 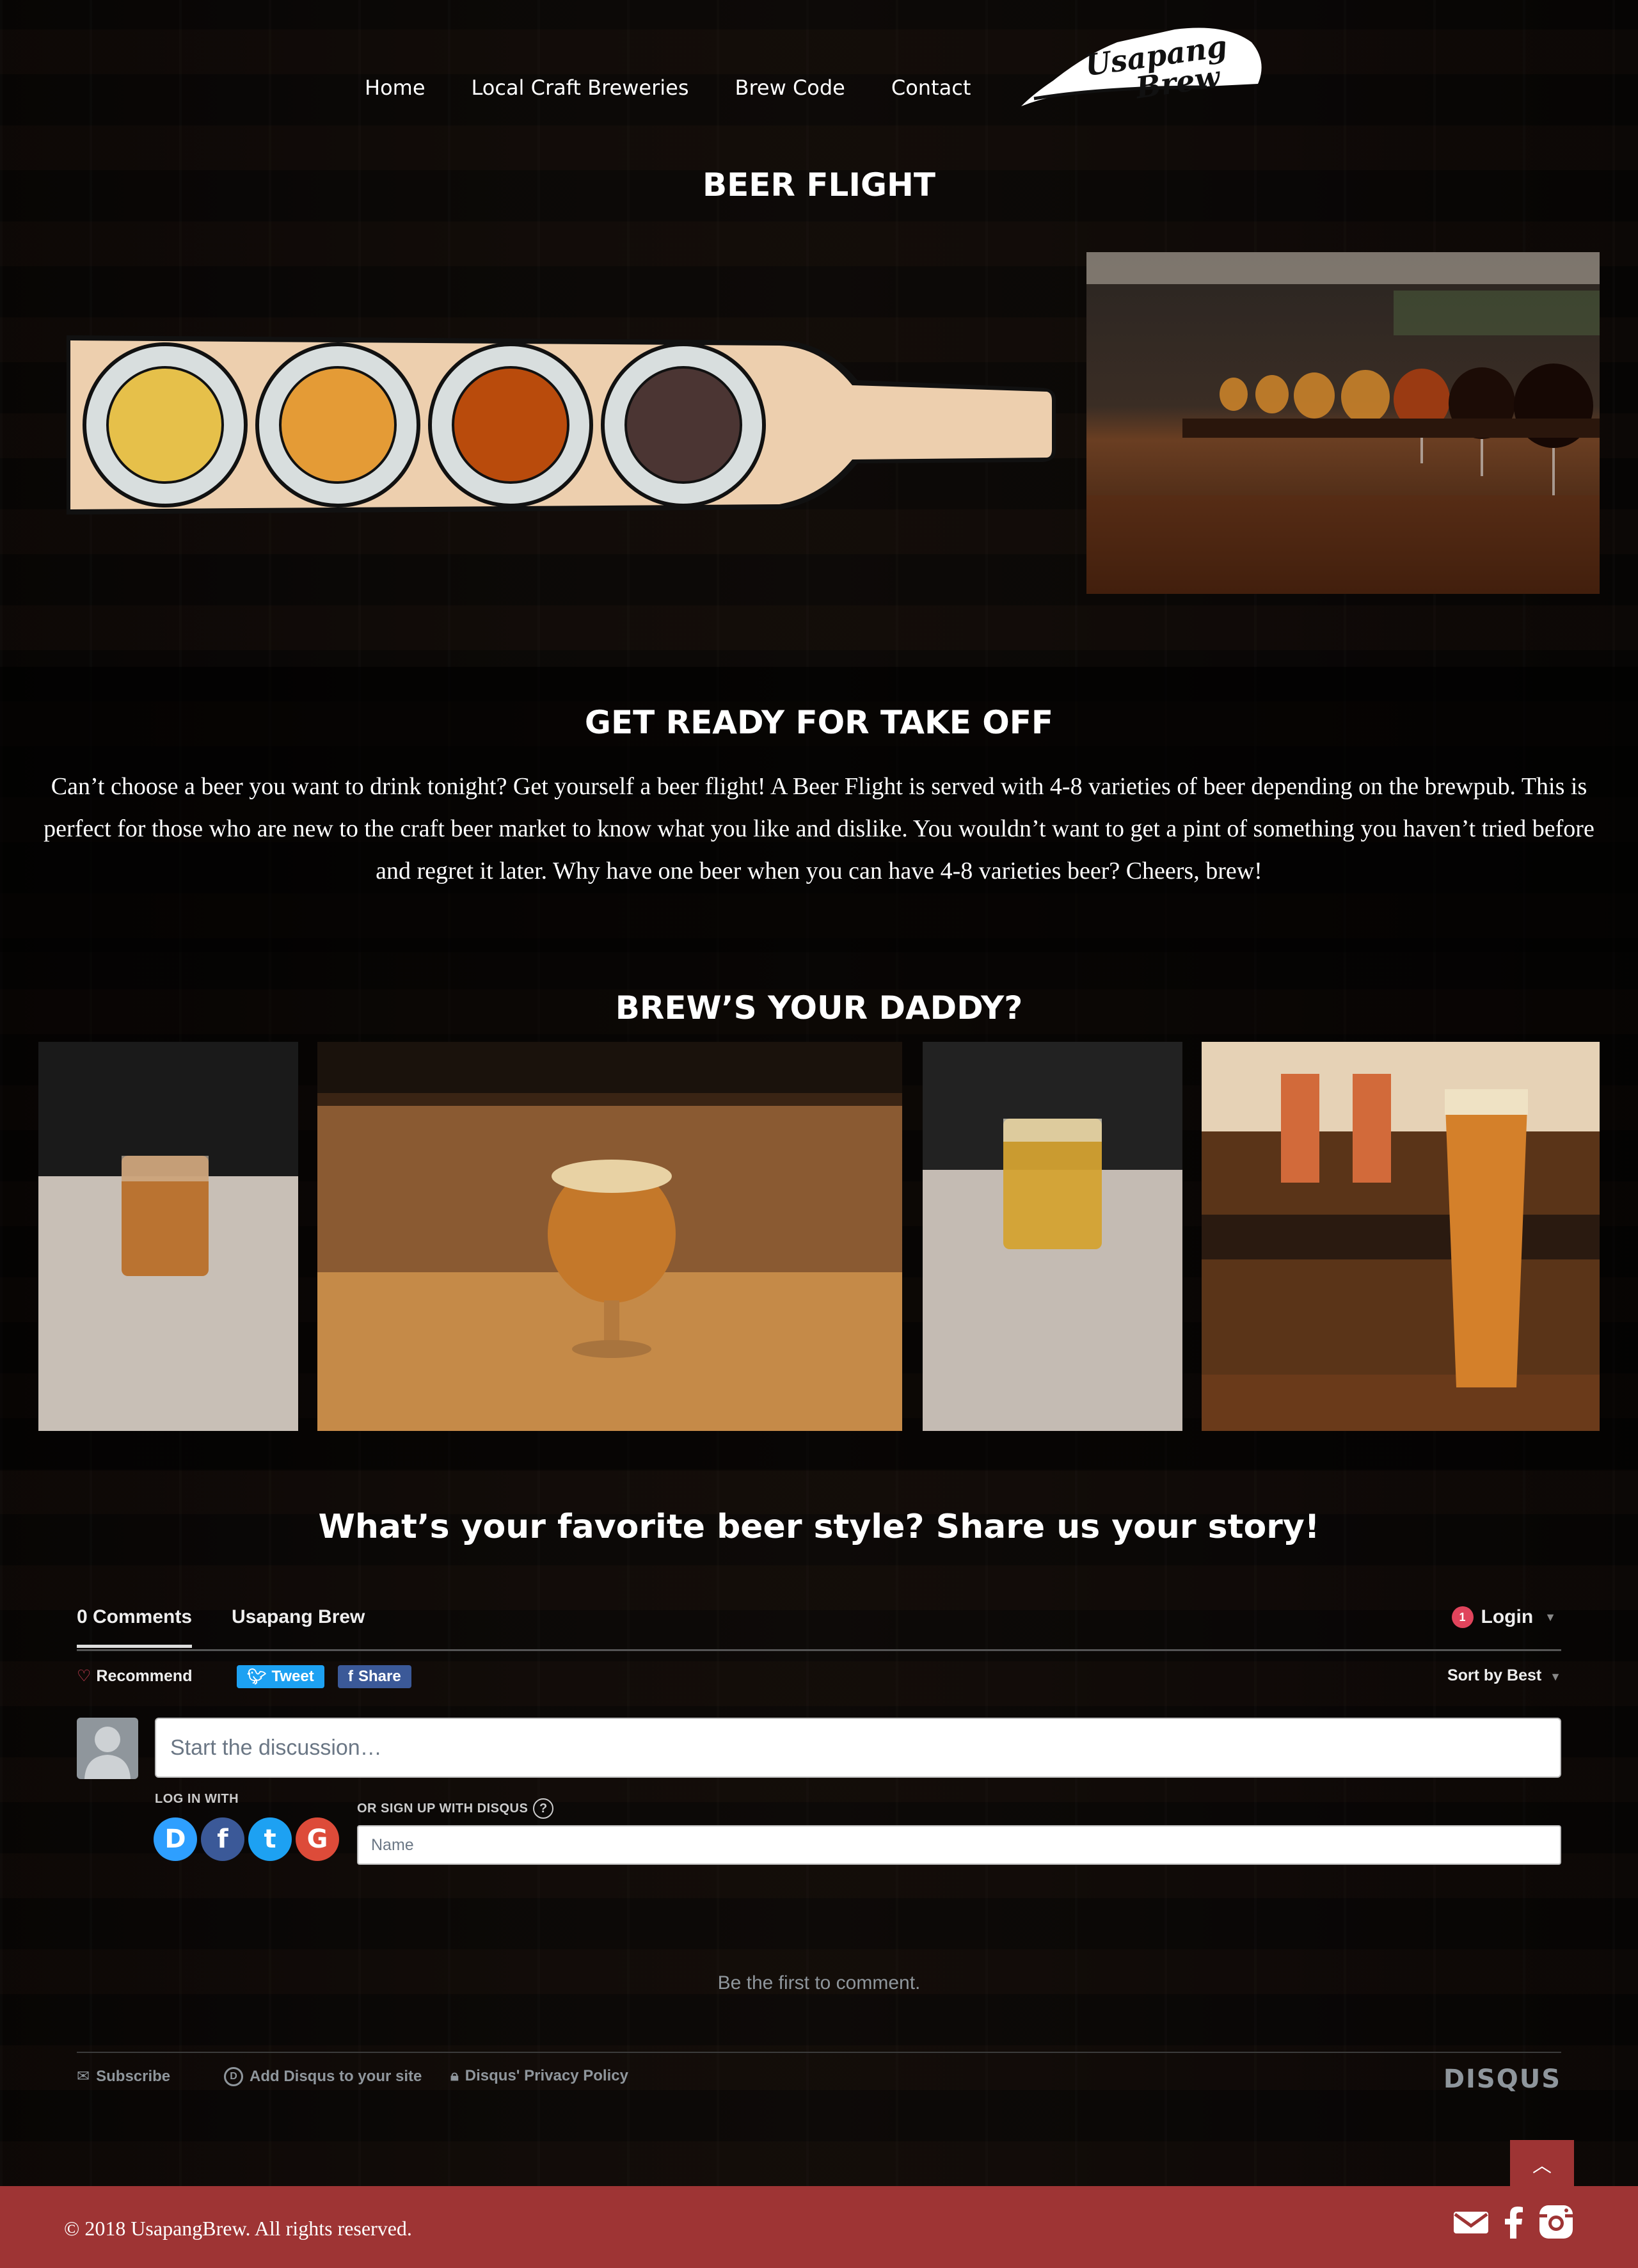 I want to click on add-disqus-link: D Add Disqus to your site, so click(x=323, y=2076).